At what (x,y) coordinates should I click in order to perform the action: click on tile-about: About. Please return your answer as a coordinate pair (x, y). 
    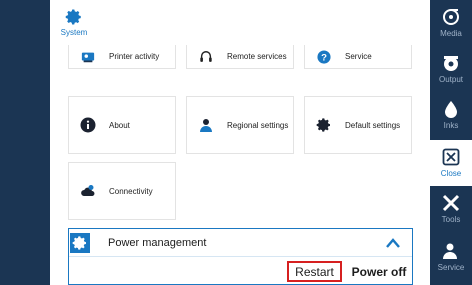
    Looking at the image, I should click on (122, 125).